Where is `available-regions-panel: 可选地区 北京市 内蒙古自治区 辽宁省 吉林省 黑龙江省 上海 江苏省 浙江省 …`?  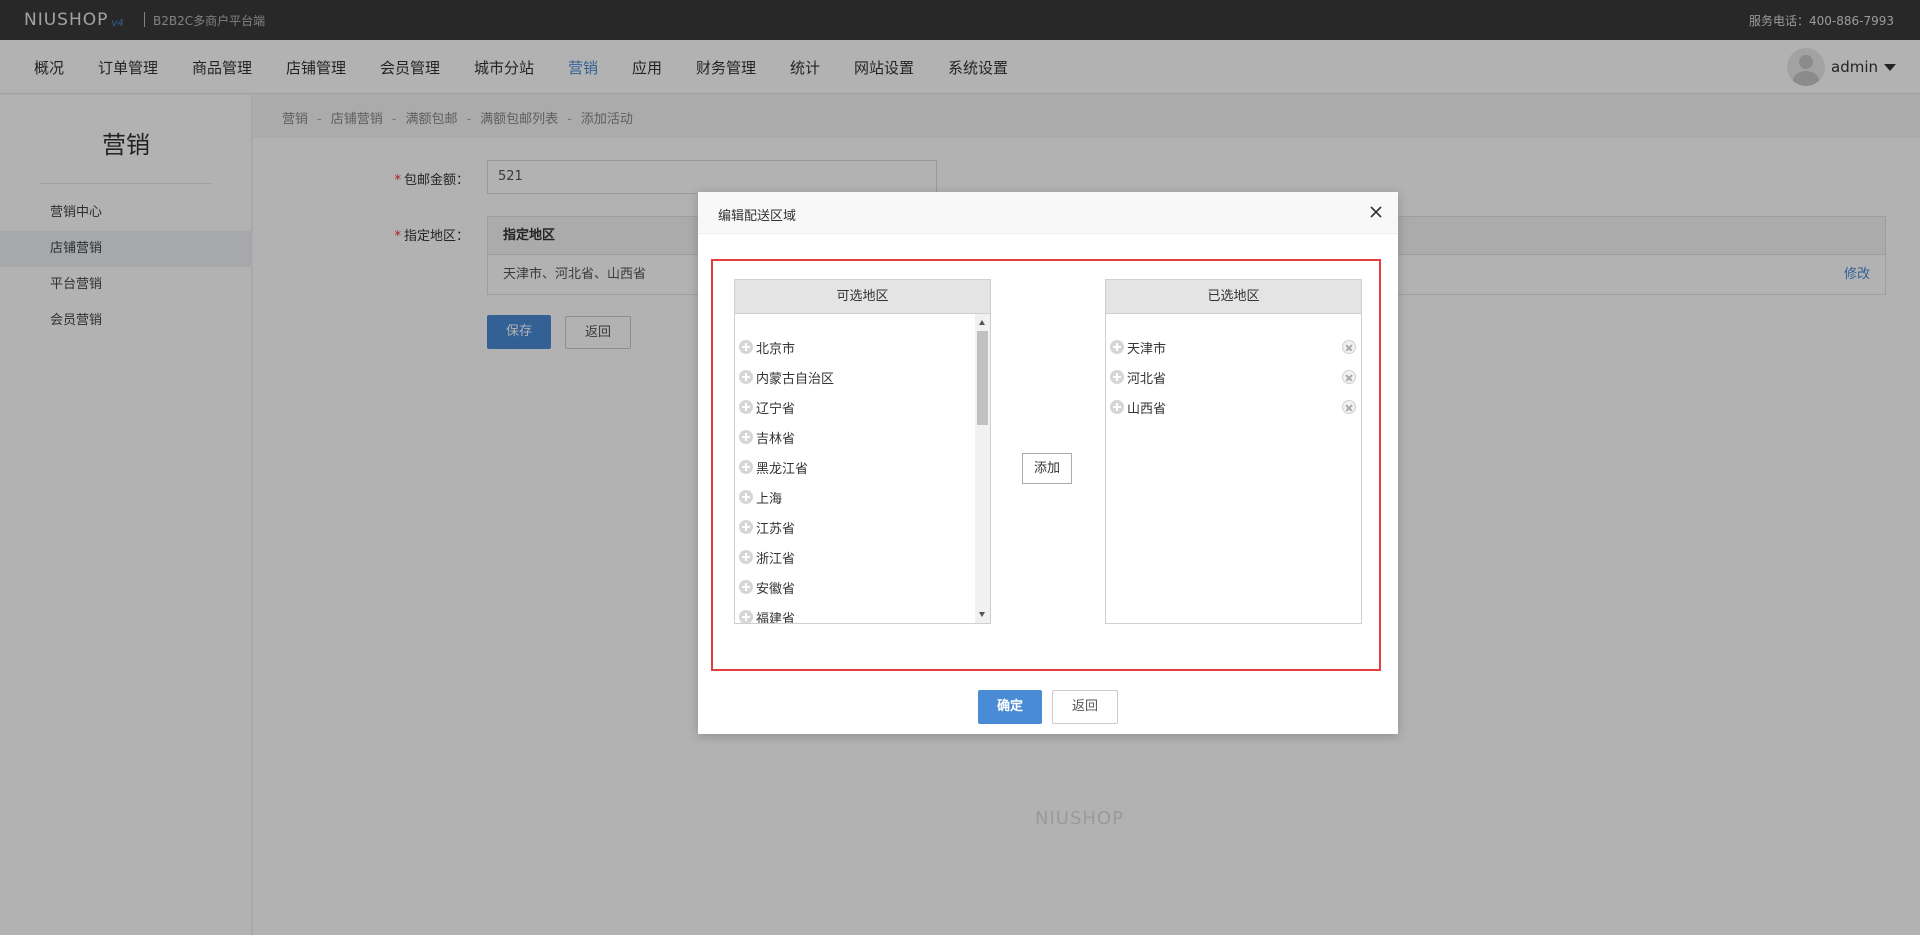 available-regions-panel: 可选地区 北京市 内蒙古自治区 辽宁省 吉林省 黑龙江省 上海 江苏省 浙江省 … is located at coordinates (862, 451).